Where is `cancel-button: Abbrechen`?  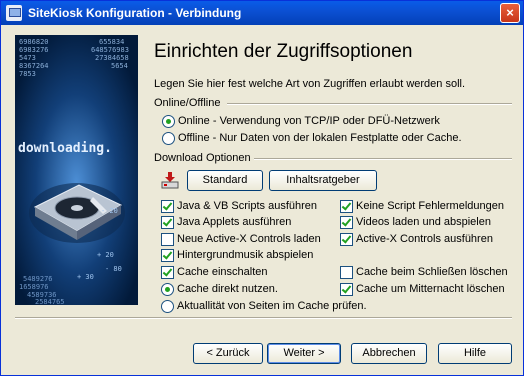
cancel-button: Abbrechen is located at coordinates (389, 353).